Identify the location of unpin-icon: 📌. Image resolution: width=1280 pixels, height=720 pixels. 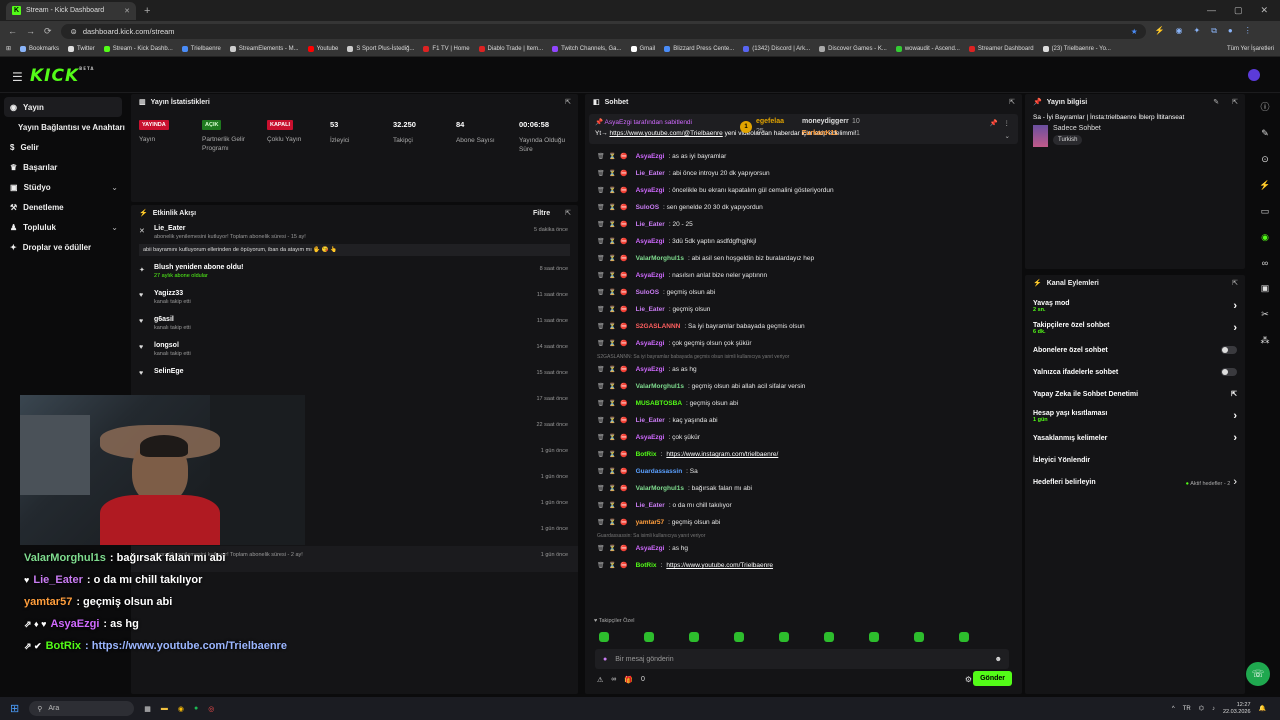
(994, 123).